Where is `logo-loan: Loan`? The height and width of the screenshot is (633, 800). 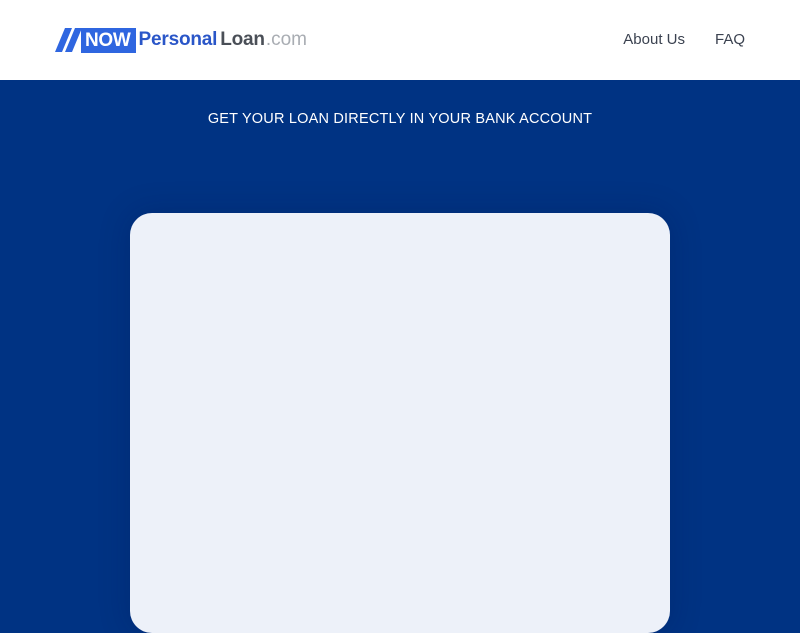 logo-loan: Loan is located at coordinates (242, 39).